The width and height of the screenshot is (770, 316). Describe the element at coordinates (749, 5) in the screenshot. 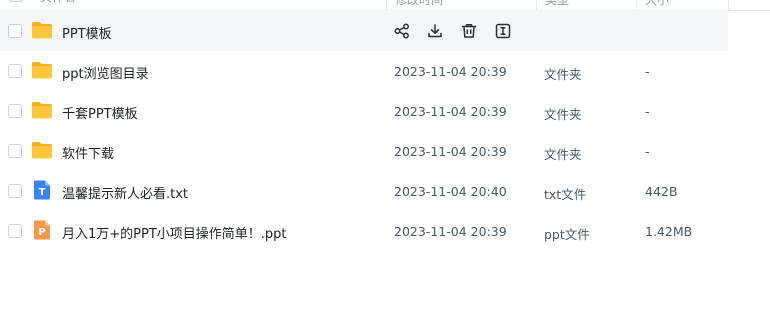

I see `side-panel-edge` at that location.